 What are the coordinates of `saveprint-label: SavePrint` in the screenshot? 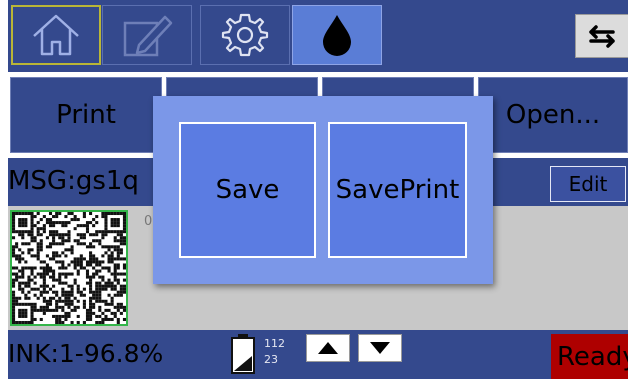 It's located at (397, 190).